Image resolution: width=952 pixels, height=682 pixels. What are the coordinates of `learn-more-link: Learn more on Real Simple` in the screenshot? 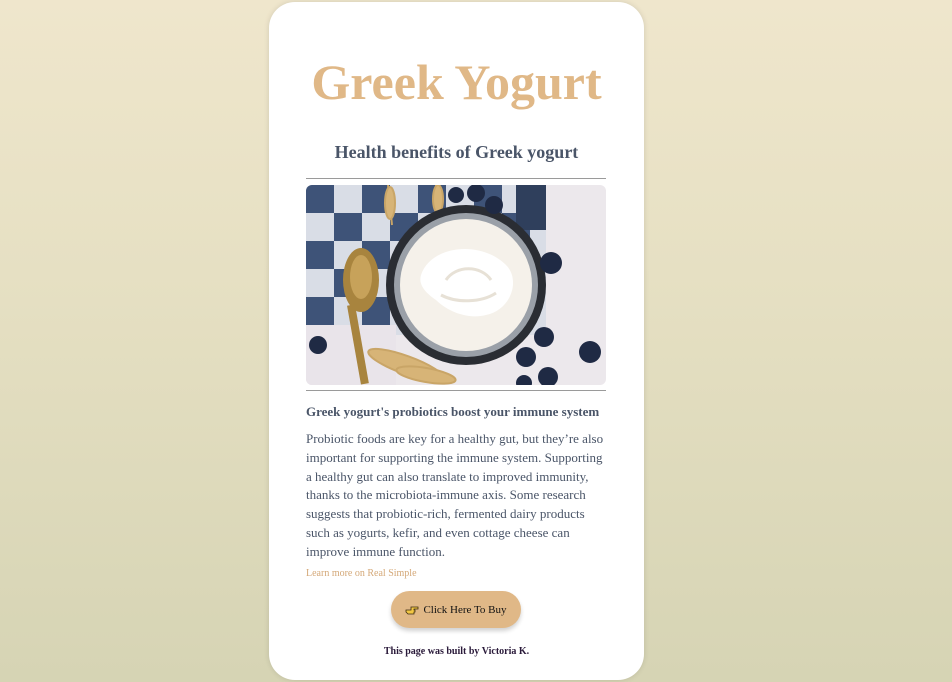 It's located at (361, 574).